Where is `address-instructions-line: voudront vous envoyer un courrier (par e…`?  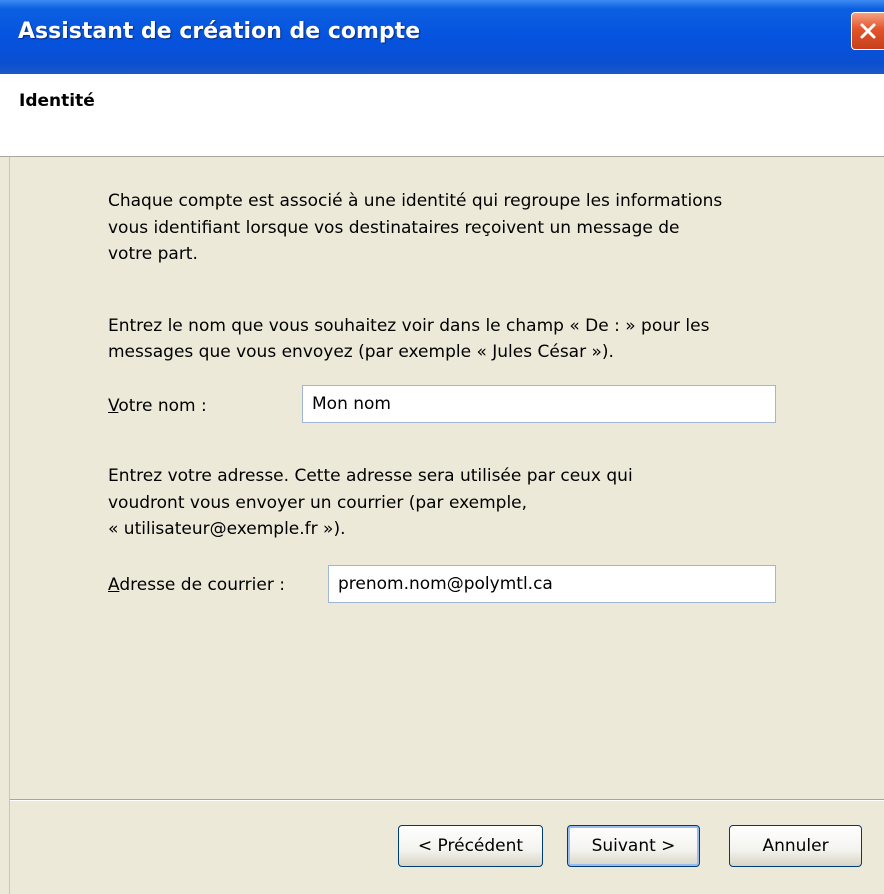 address-instructions-line: voudront vous envoyer un courrier (par e… is located at coordinates (318, 503).